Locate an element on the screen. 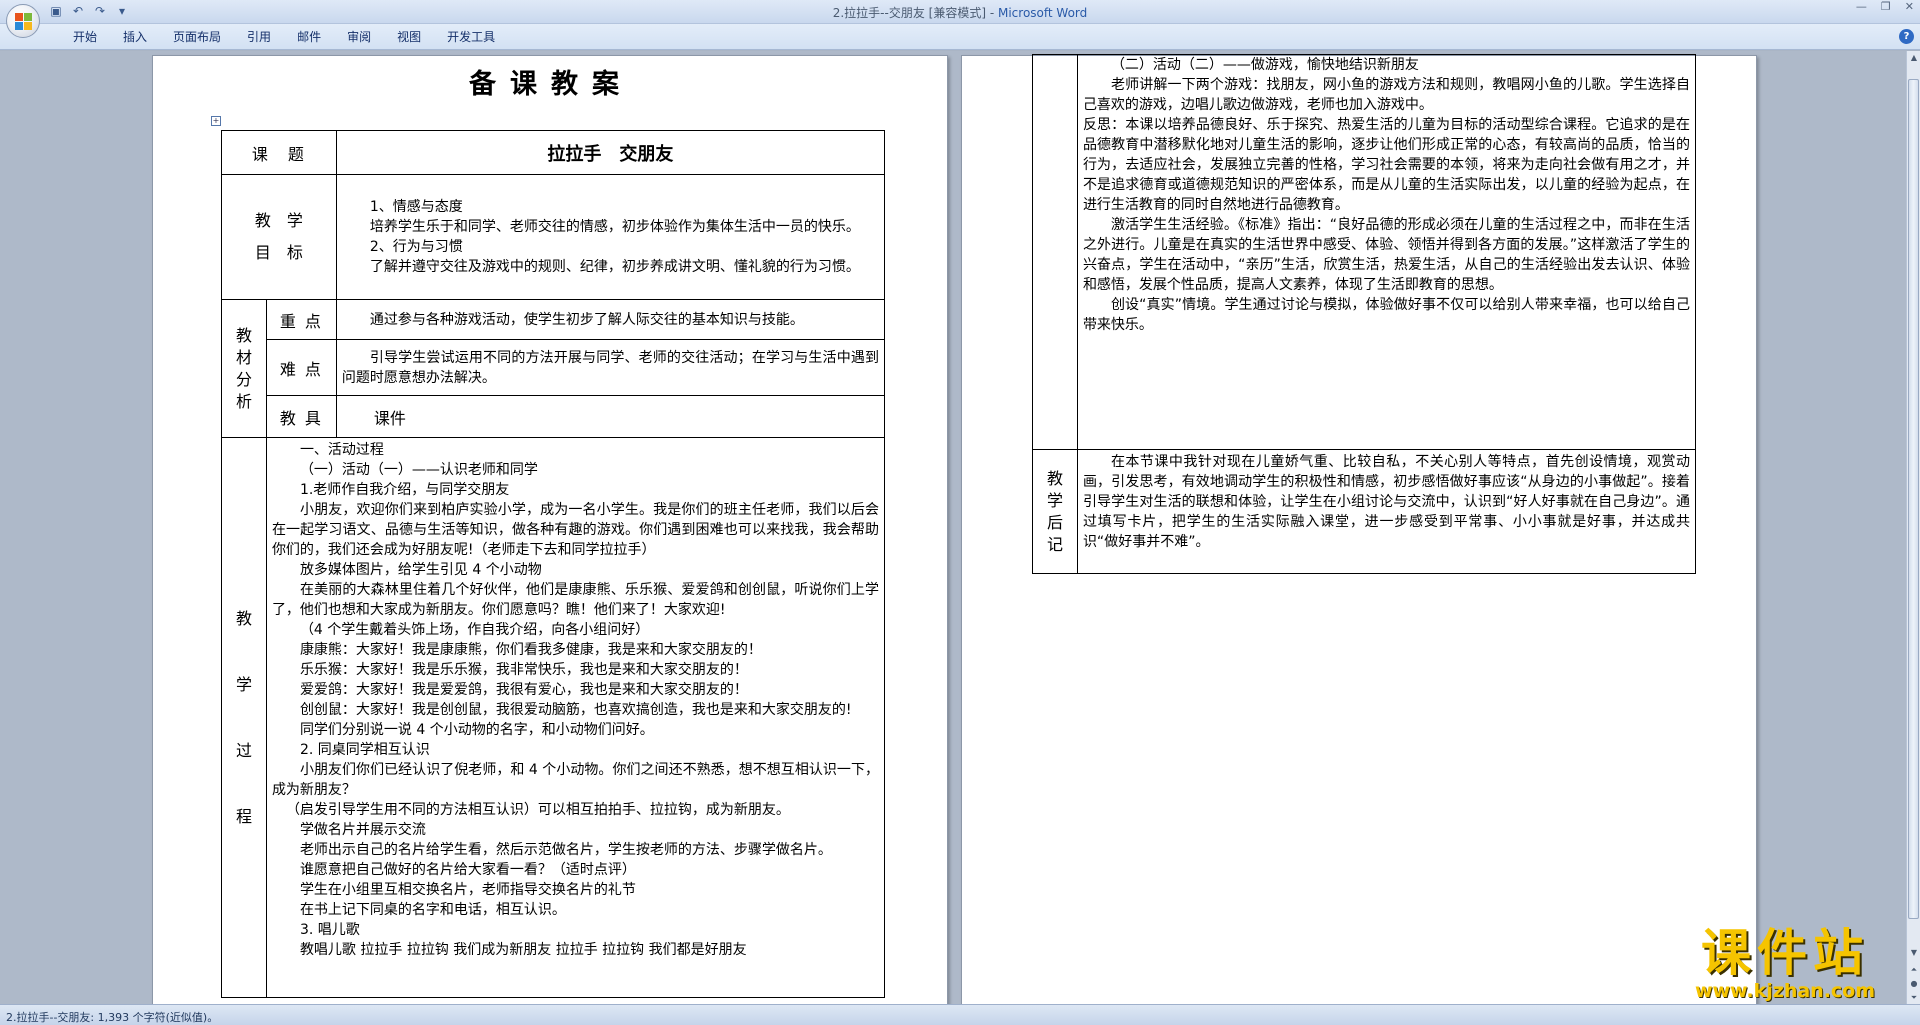 The width and height of the screenshot is (1920, 1025). office-button is located at coordinates (23, 21).